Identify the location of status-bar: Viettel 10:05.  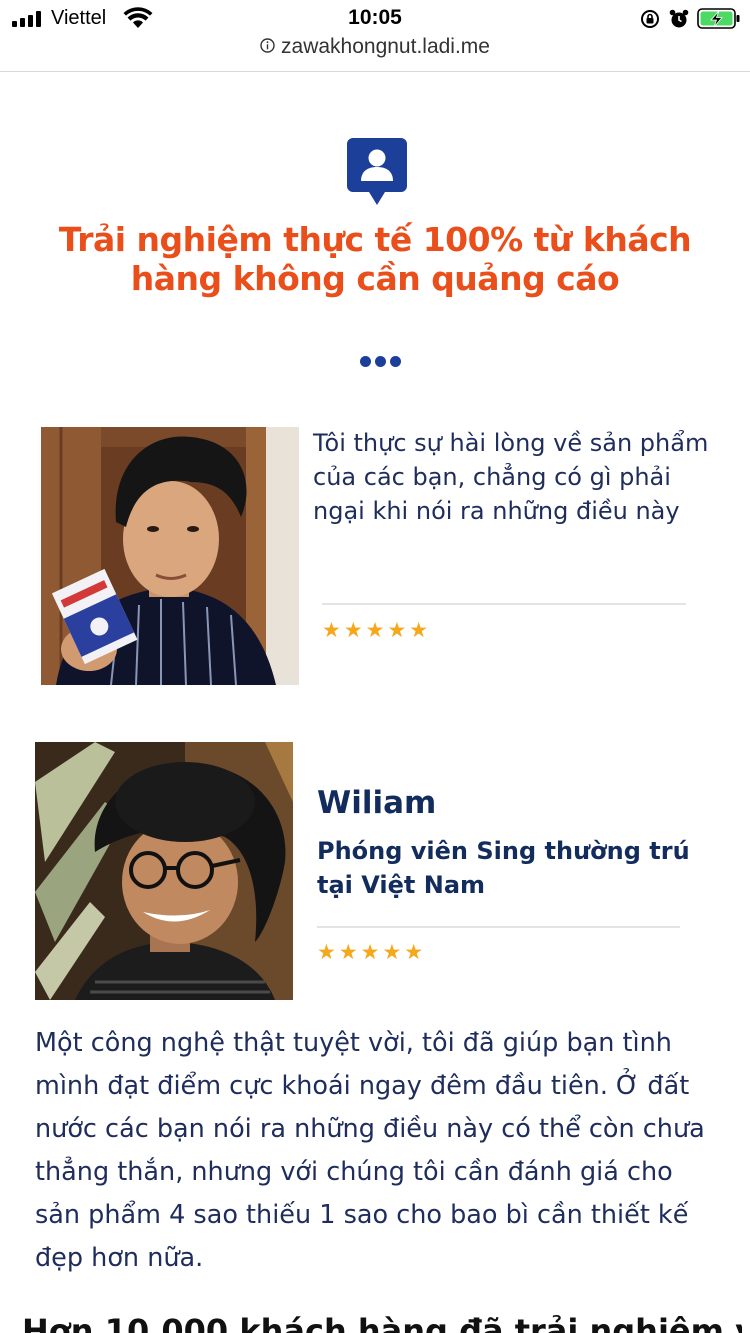
(375, 18).